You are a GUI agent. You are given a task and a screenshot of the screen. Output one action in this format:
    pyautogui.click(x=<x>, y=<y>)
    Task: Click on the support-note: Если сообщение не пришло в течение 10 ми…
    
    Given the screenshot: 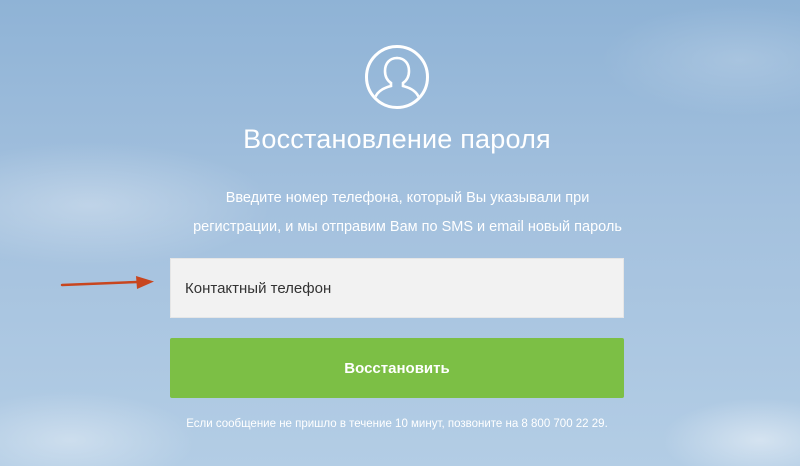 What is the action you would take?
    pyautogui.click(x=397, y=424)
    